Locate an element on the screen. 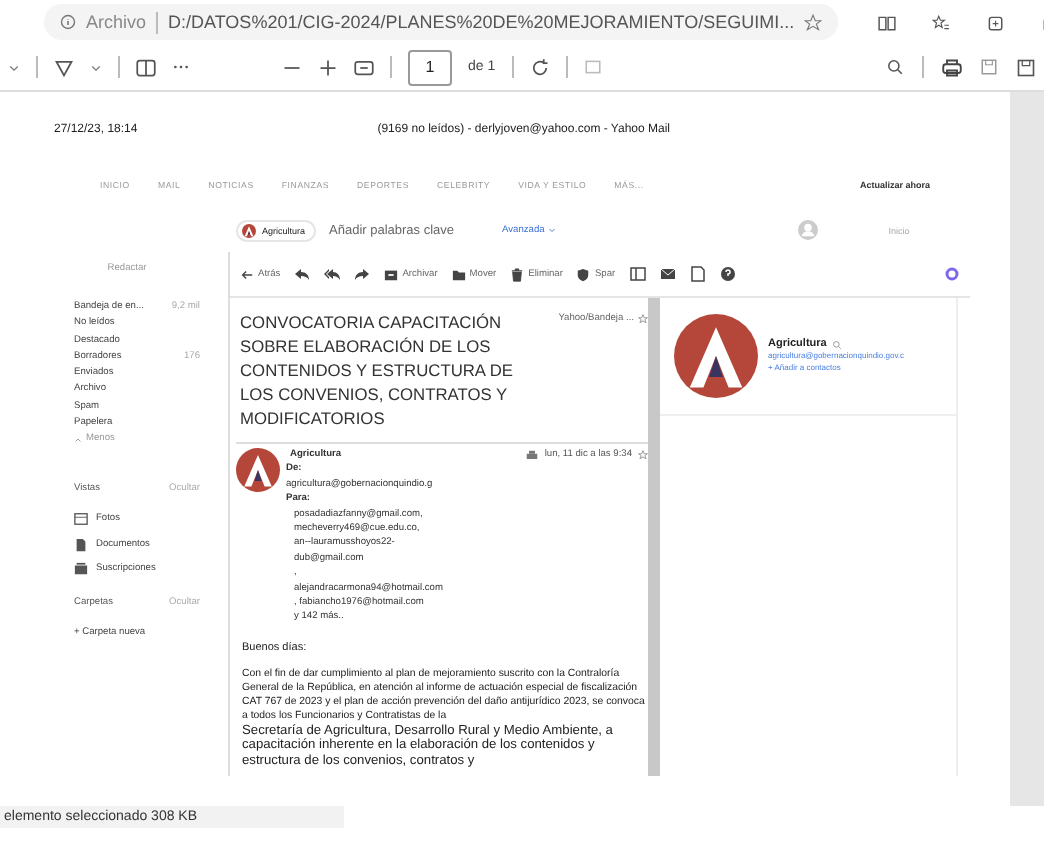 The image size is (1044, 846). help-icon is located at coordinates (727, 274).